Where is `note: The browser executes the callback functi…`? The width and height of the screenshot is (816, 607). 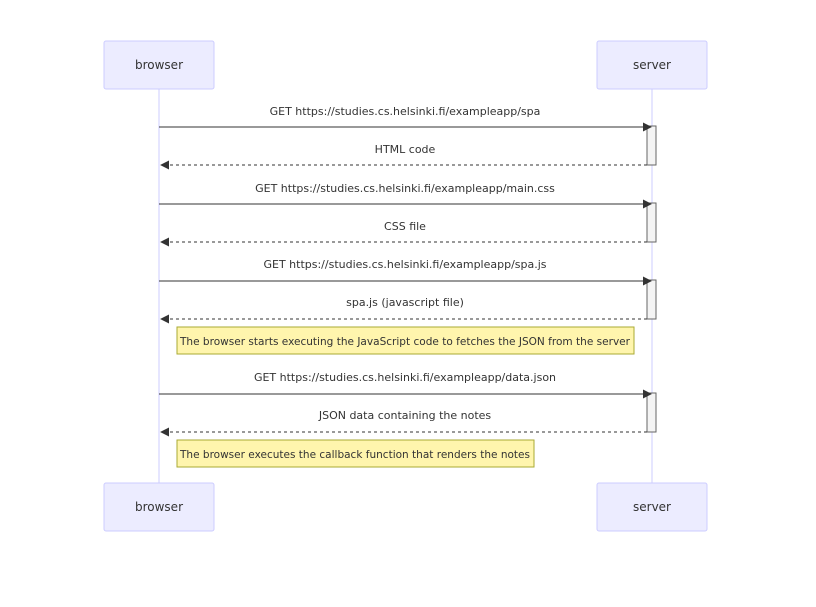 note: The browser executes the callback functi… is located at coordinates (355, 453).